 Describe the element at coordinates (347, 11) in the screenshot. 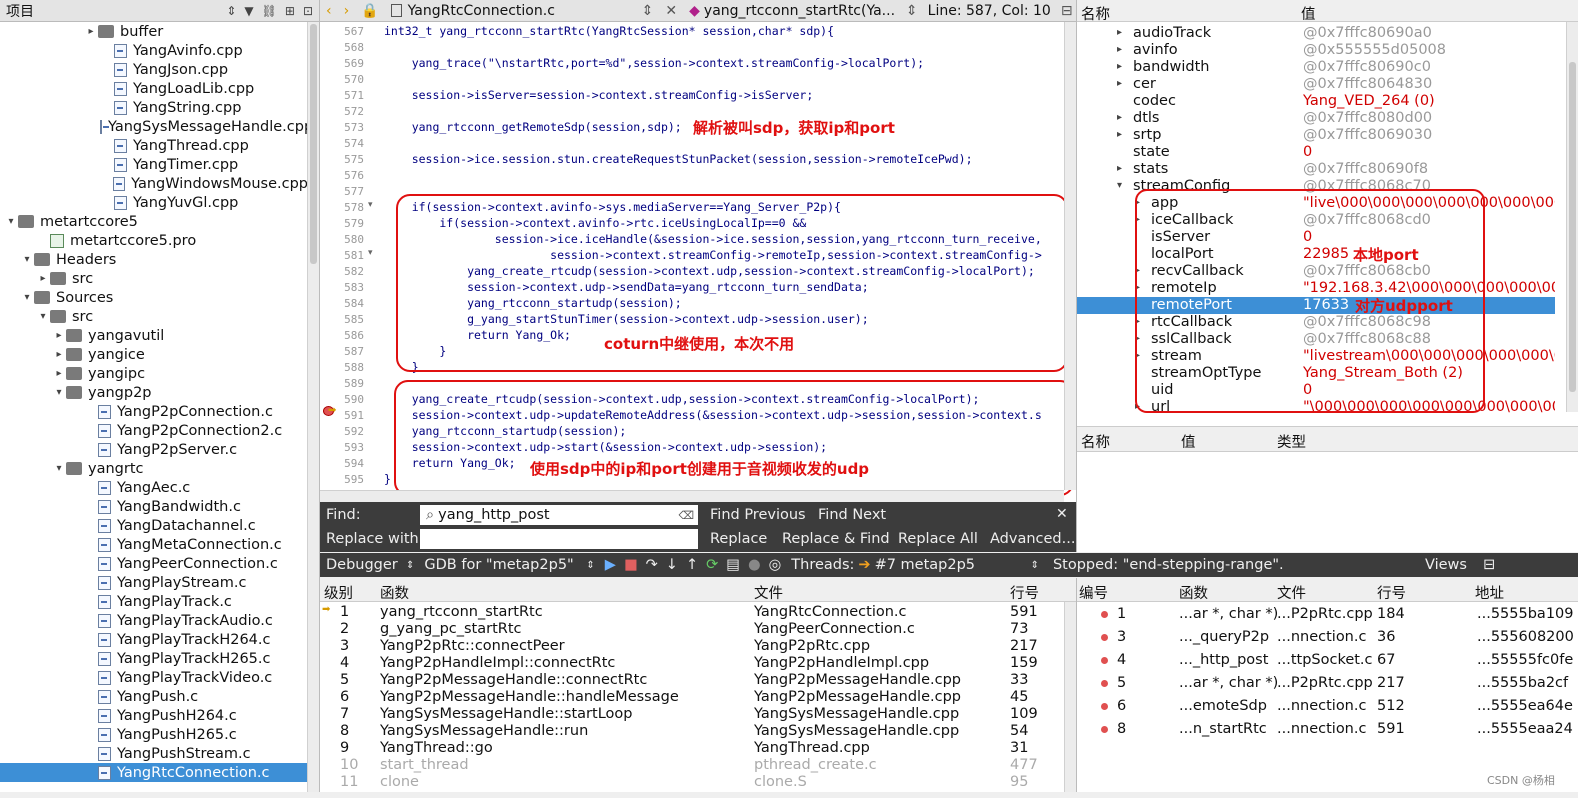

I see `nav-forward-icon: ›` at that location.